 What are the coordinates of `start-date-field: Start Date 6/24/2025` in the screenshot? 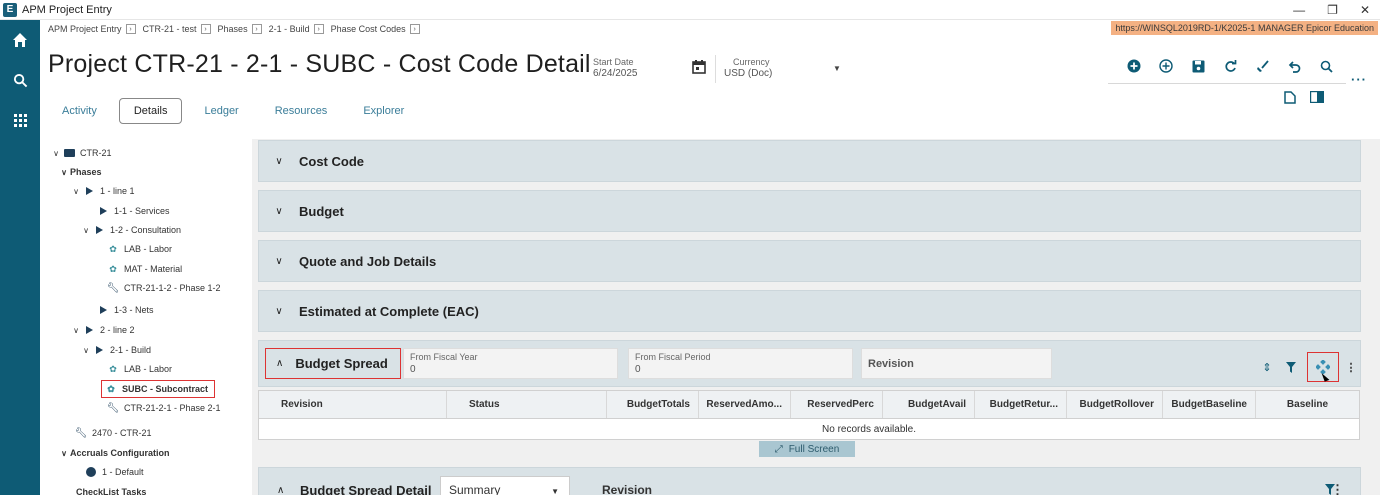 It's located at (615, 68).